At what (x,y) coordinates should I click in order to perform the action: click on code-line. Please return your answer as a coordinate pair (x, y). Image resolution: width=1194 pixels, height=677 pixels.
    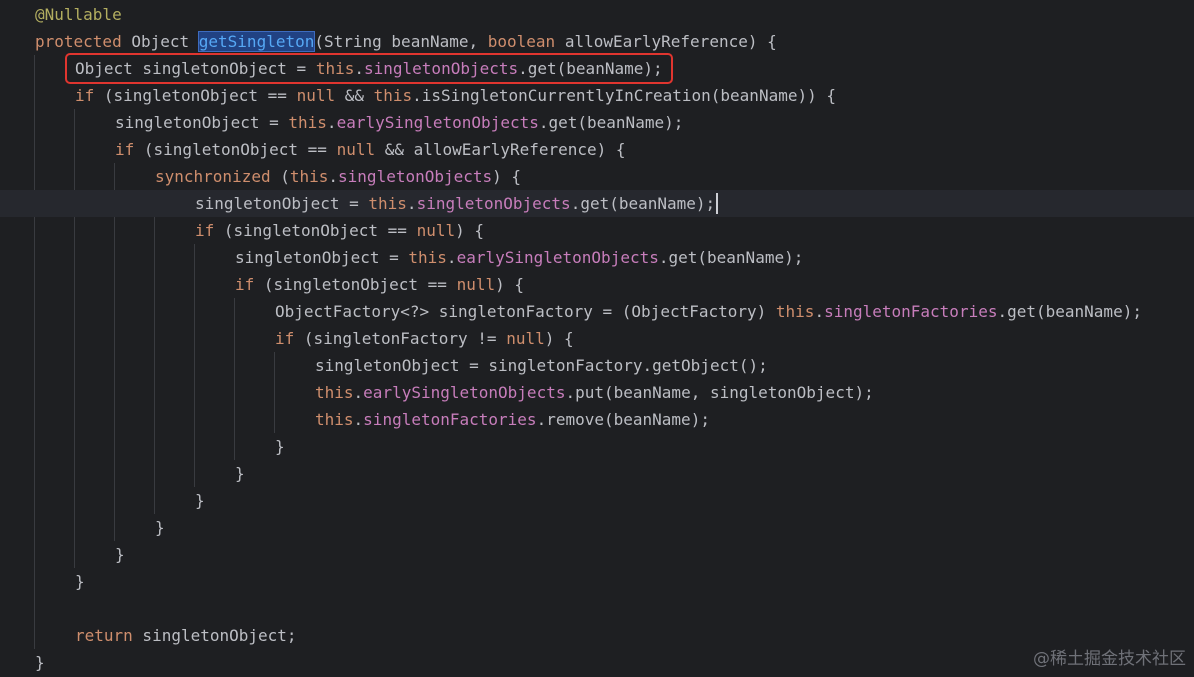
    Looking at the image, I should click on (597, 608).